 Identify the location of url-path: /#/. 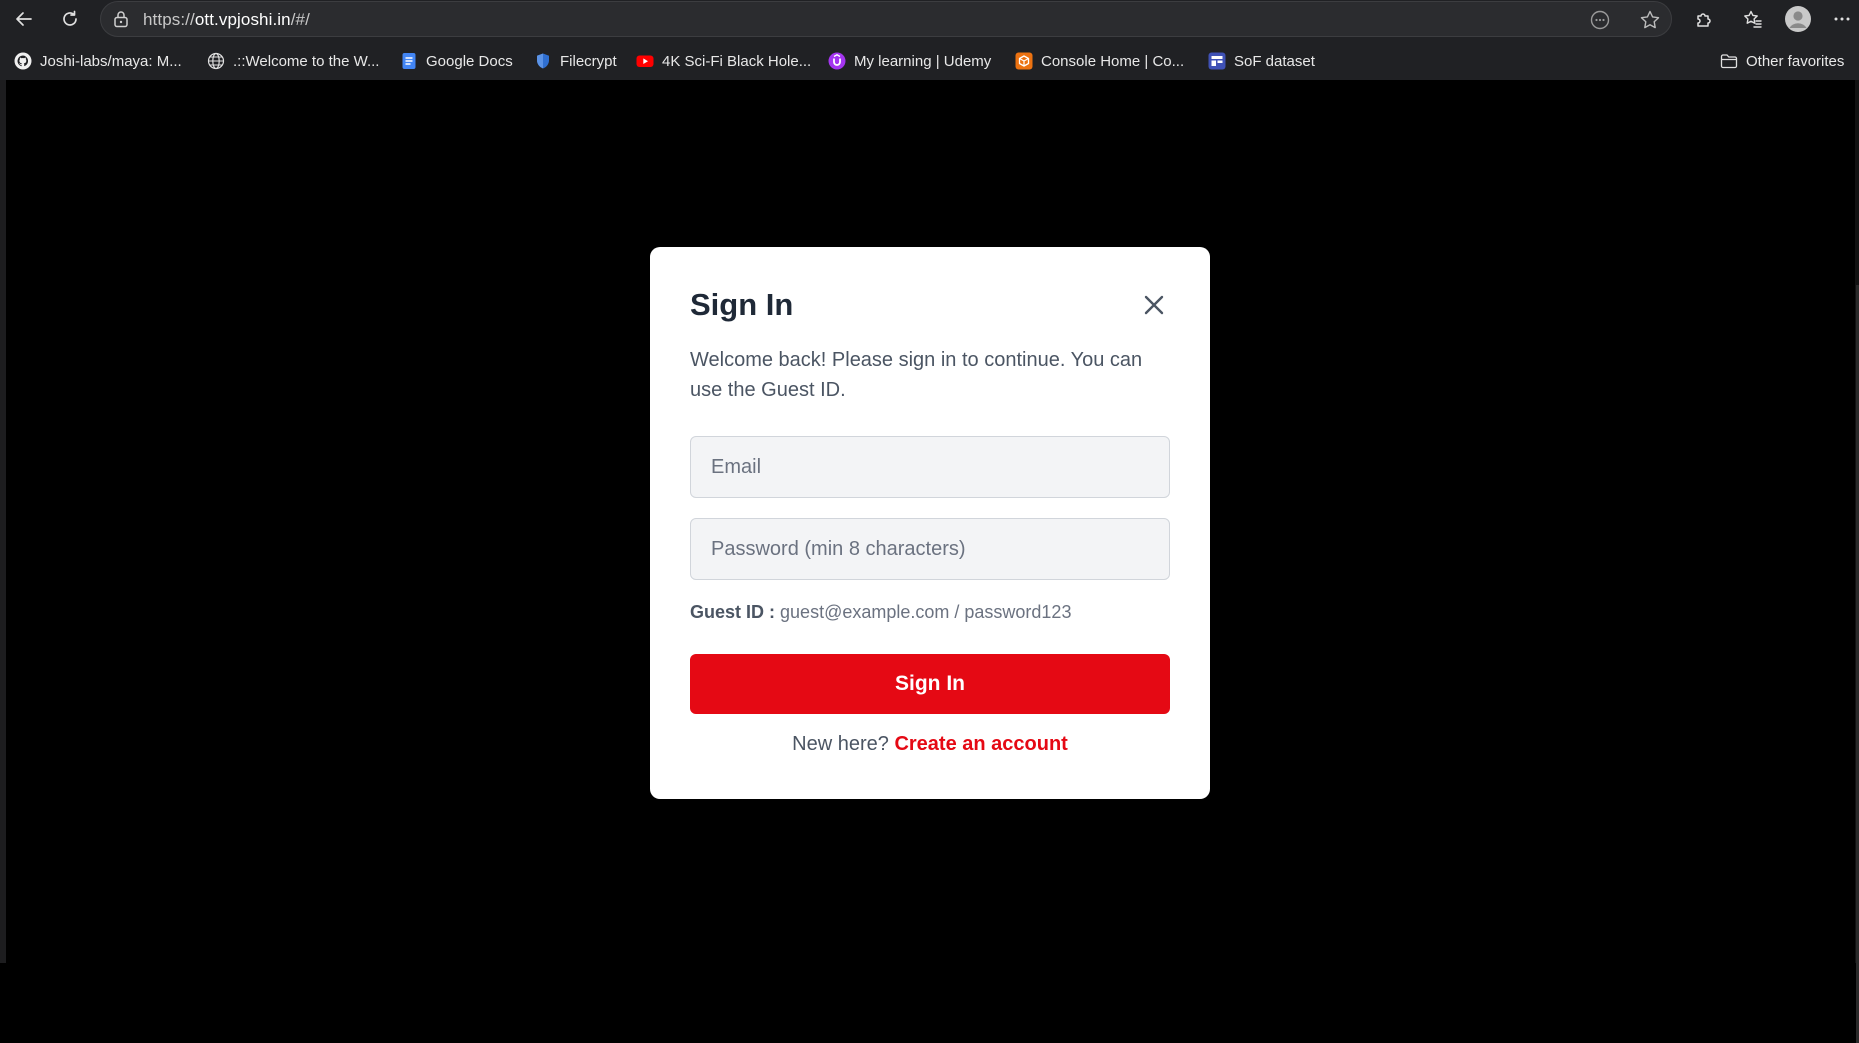
(300, 19).